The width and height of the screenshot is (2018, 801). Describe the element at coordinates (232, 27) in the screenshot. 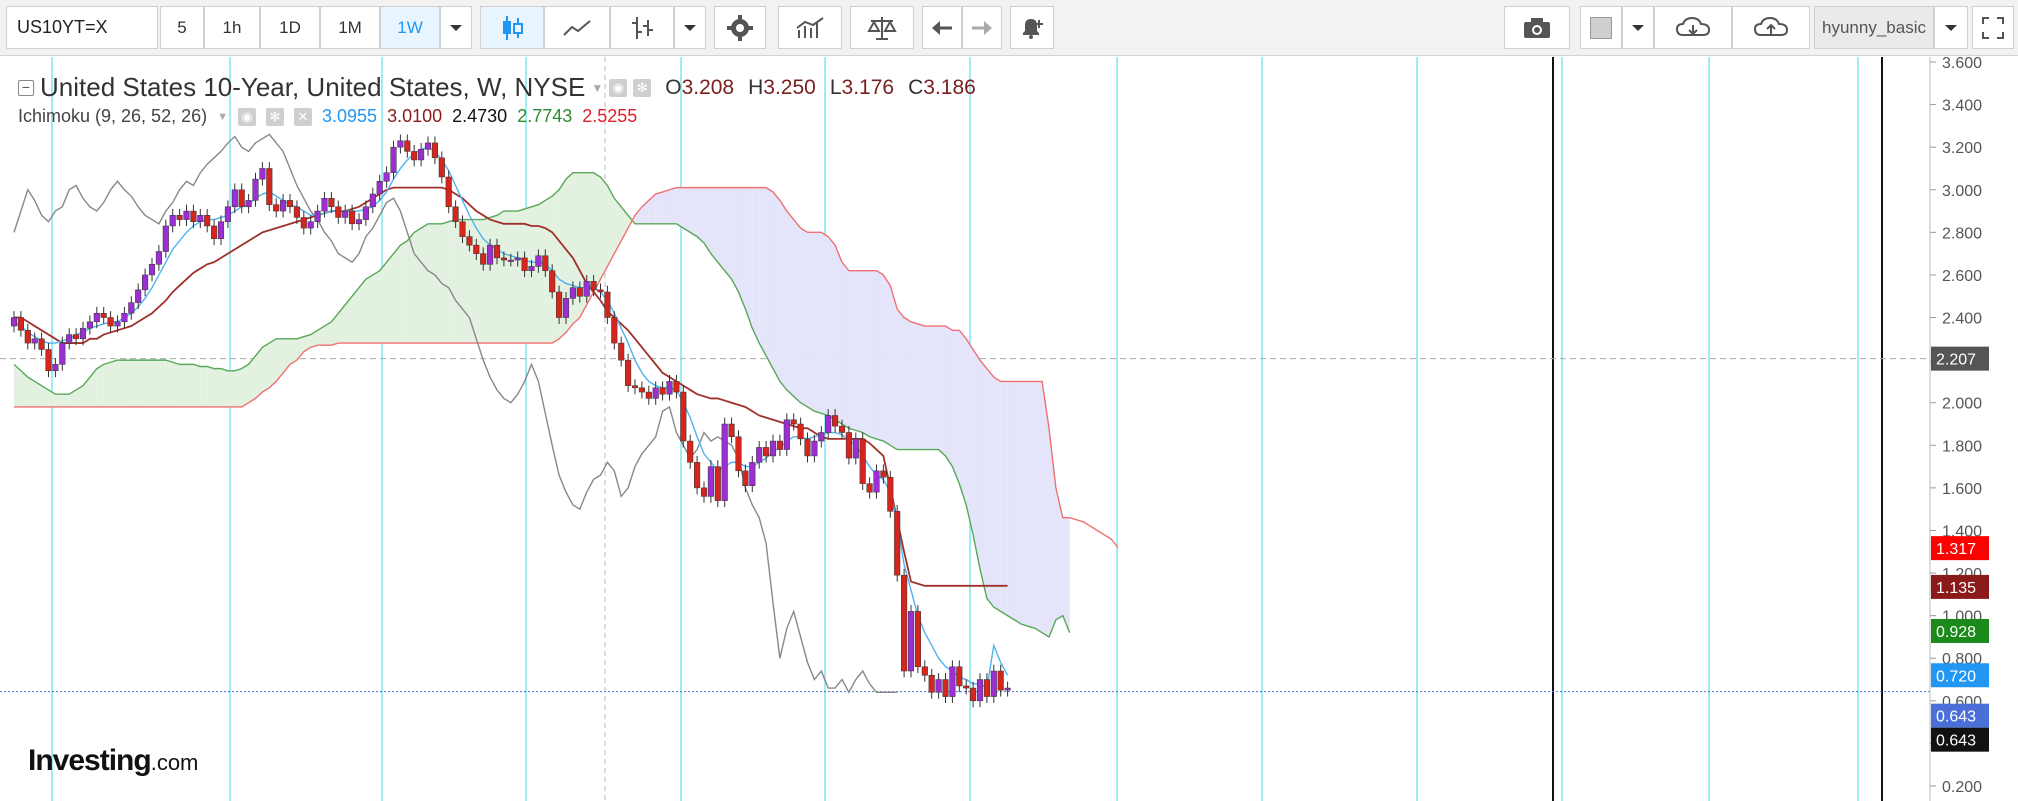

I see `interval-1h-button: 1h` at that location.